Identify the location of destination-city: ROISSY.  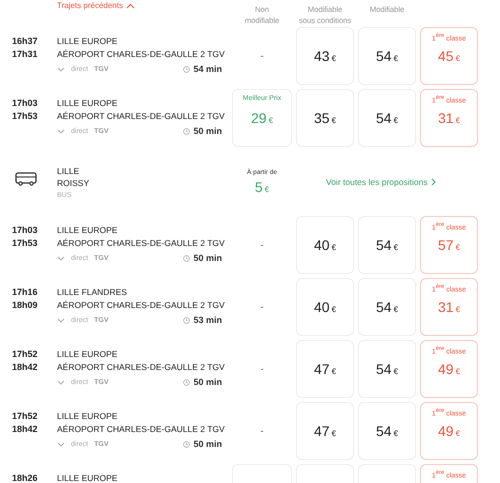
(73, 183).